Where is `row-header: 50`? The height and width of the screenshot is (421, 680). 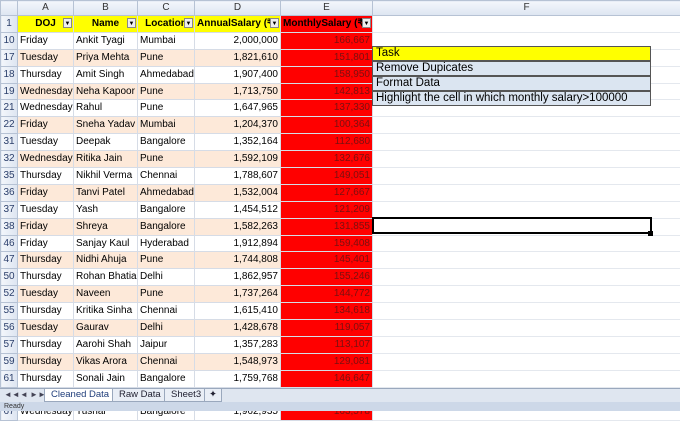
row-header: 50 is located at coordinates (9, 277).